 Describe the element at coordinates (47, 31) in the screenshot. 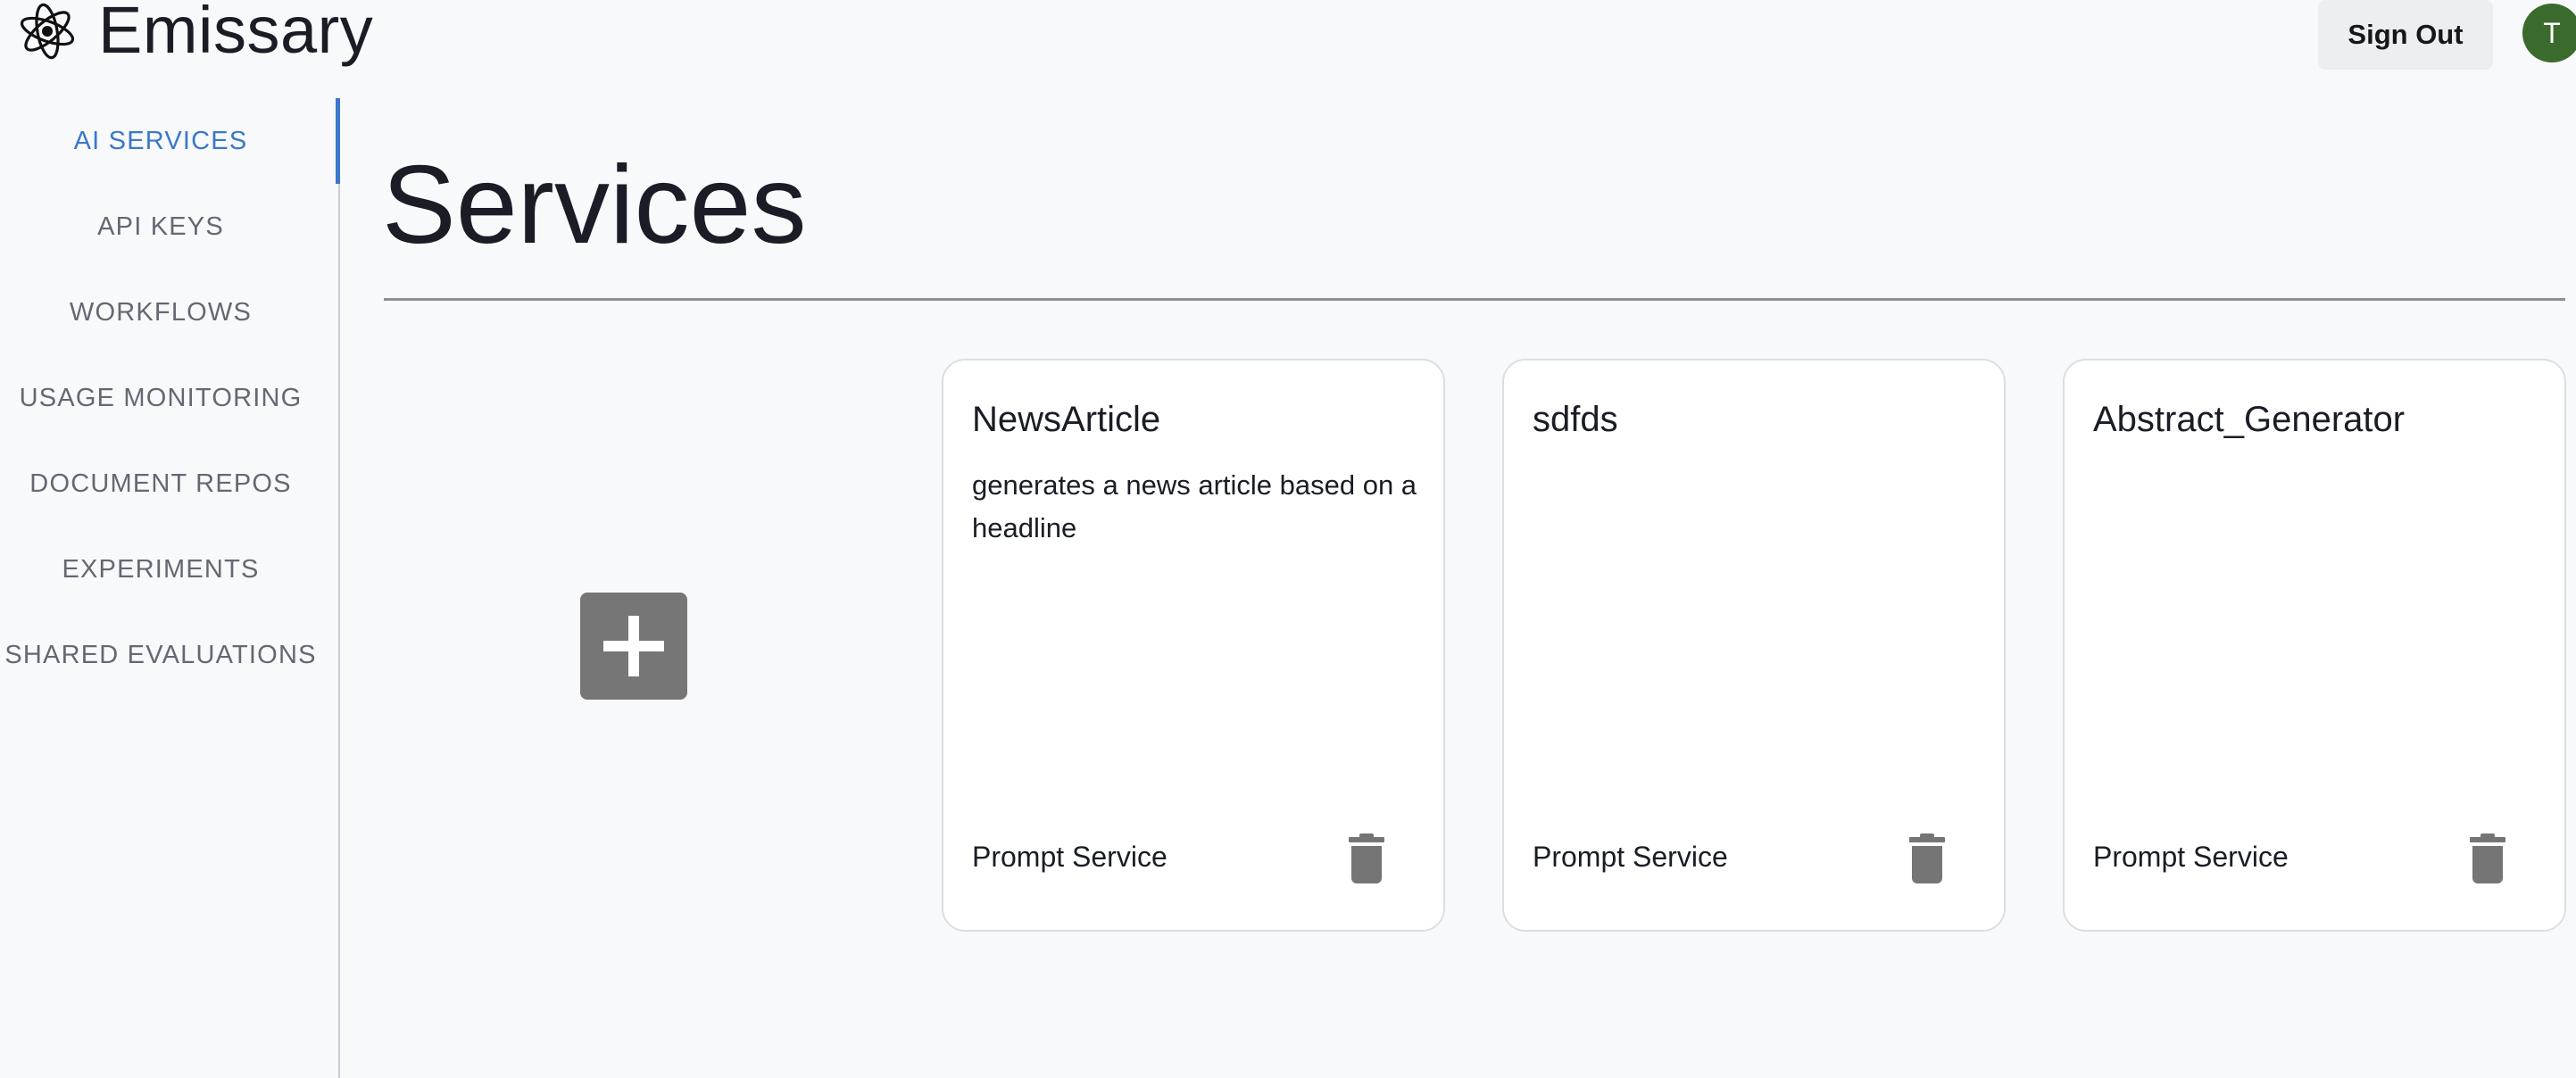

I see `emissary-logo-icon` at that location.